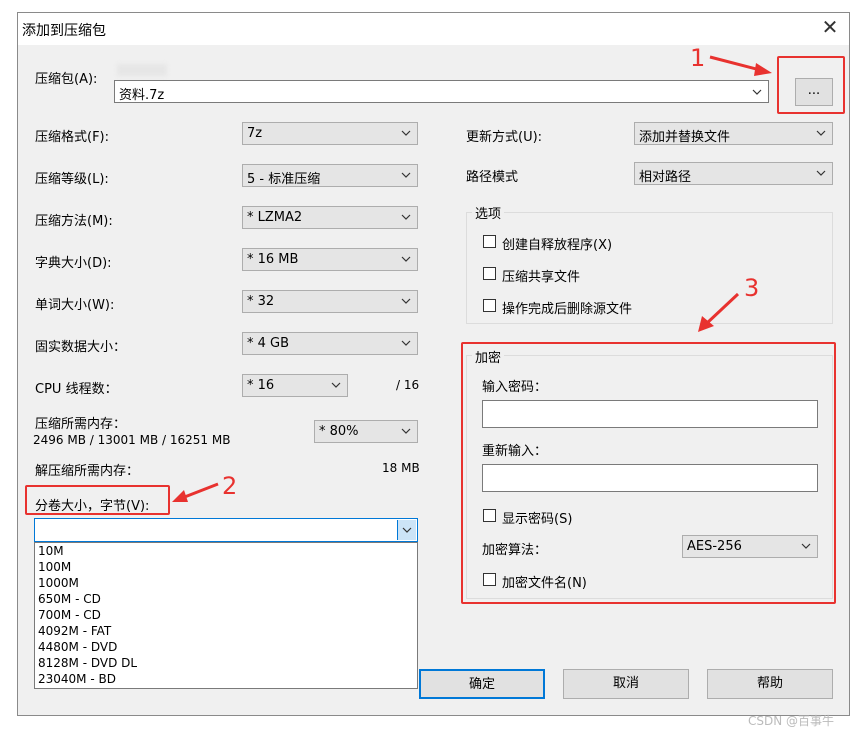  I want to click on format-value: 7z, so click(255, 133).